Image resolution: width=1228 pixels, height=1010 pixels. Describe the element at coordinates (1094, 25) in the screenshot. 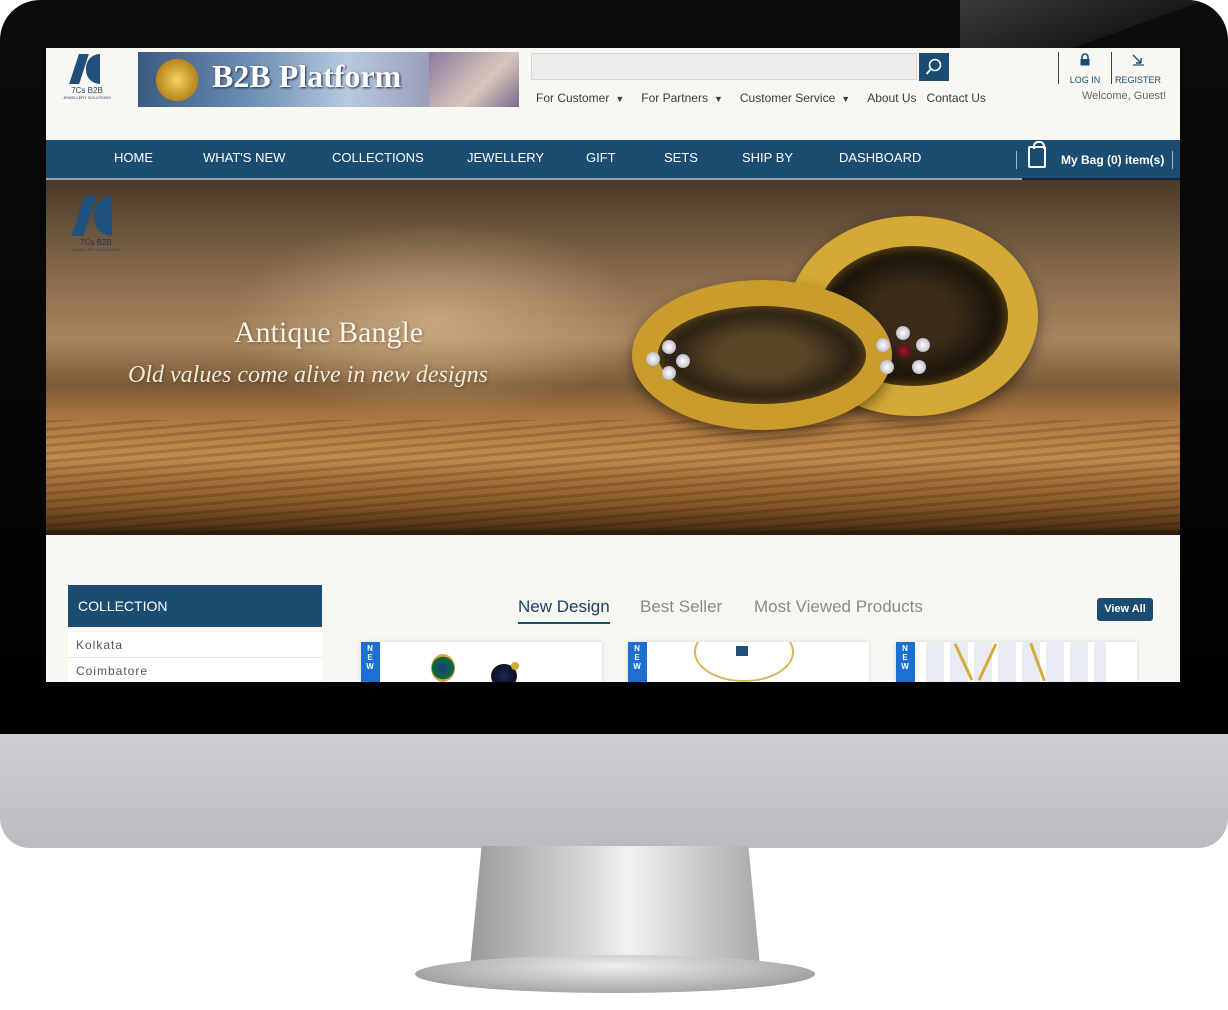

I see `bezel-reflection` at that location.